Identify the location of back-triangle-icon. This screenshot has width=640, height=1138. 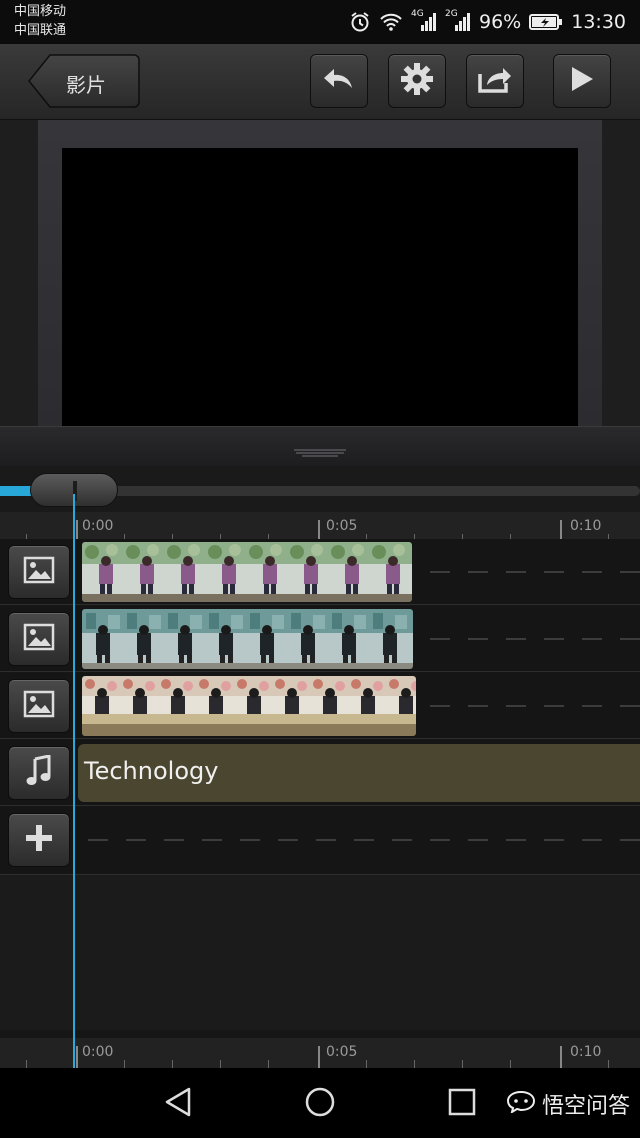
(178, 1104).